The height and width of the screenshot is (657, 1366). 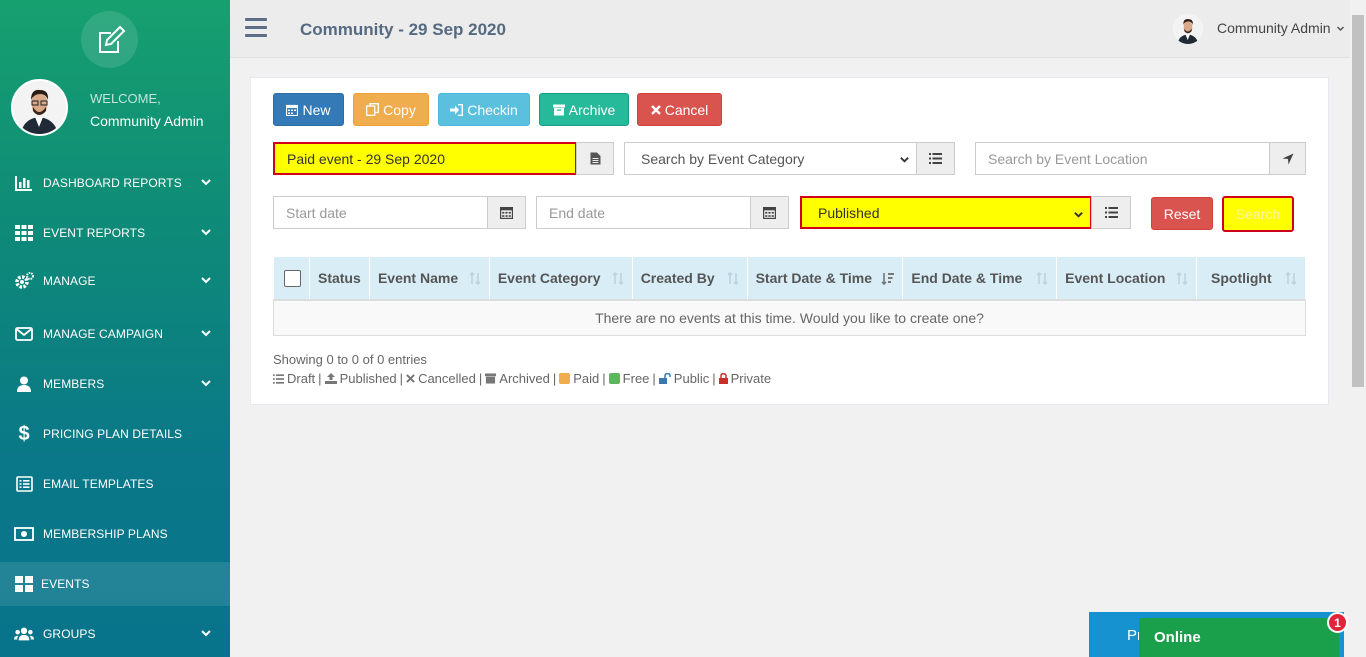 I want to click on sort-desc-icon, so click(x=888, y=279).